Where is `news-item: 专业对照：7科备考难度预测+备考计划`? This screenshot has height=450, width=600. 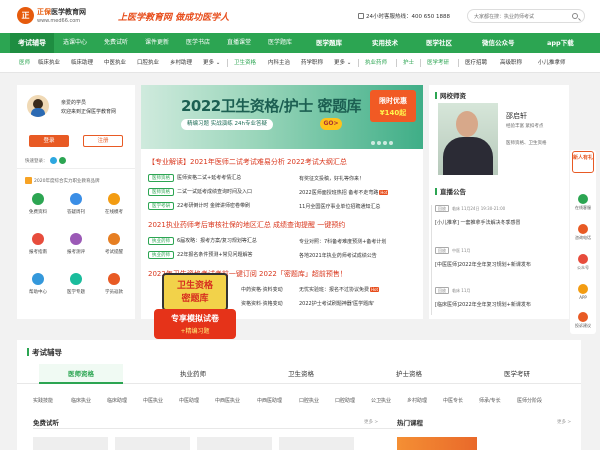 news-item: 专业对照：7科备考难度预测+备考计划 is located at coordinates (342, 241).